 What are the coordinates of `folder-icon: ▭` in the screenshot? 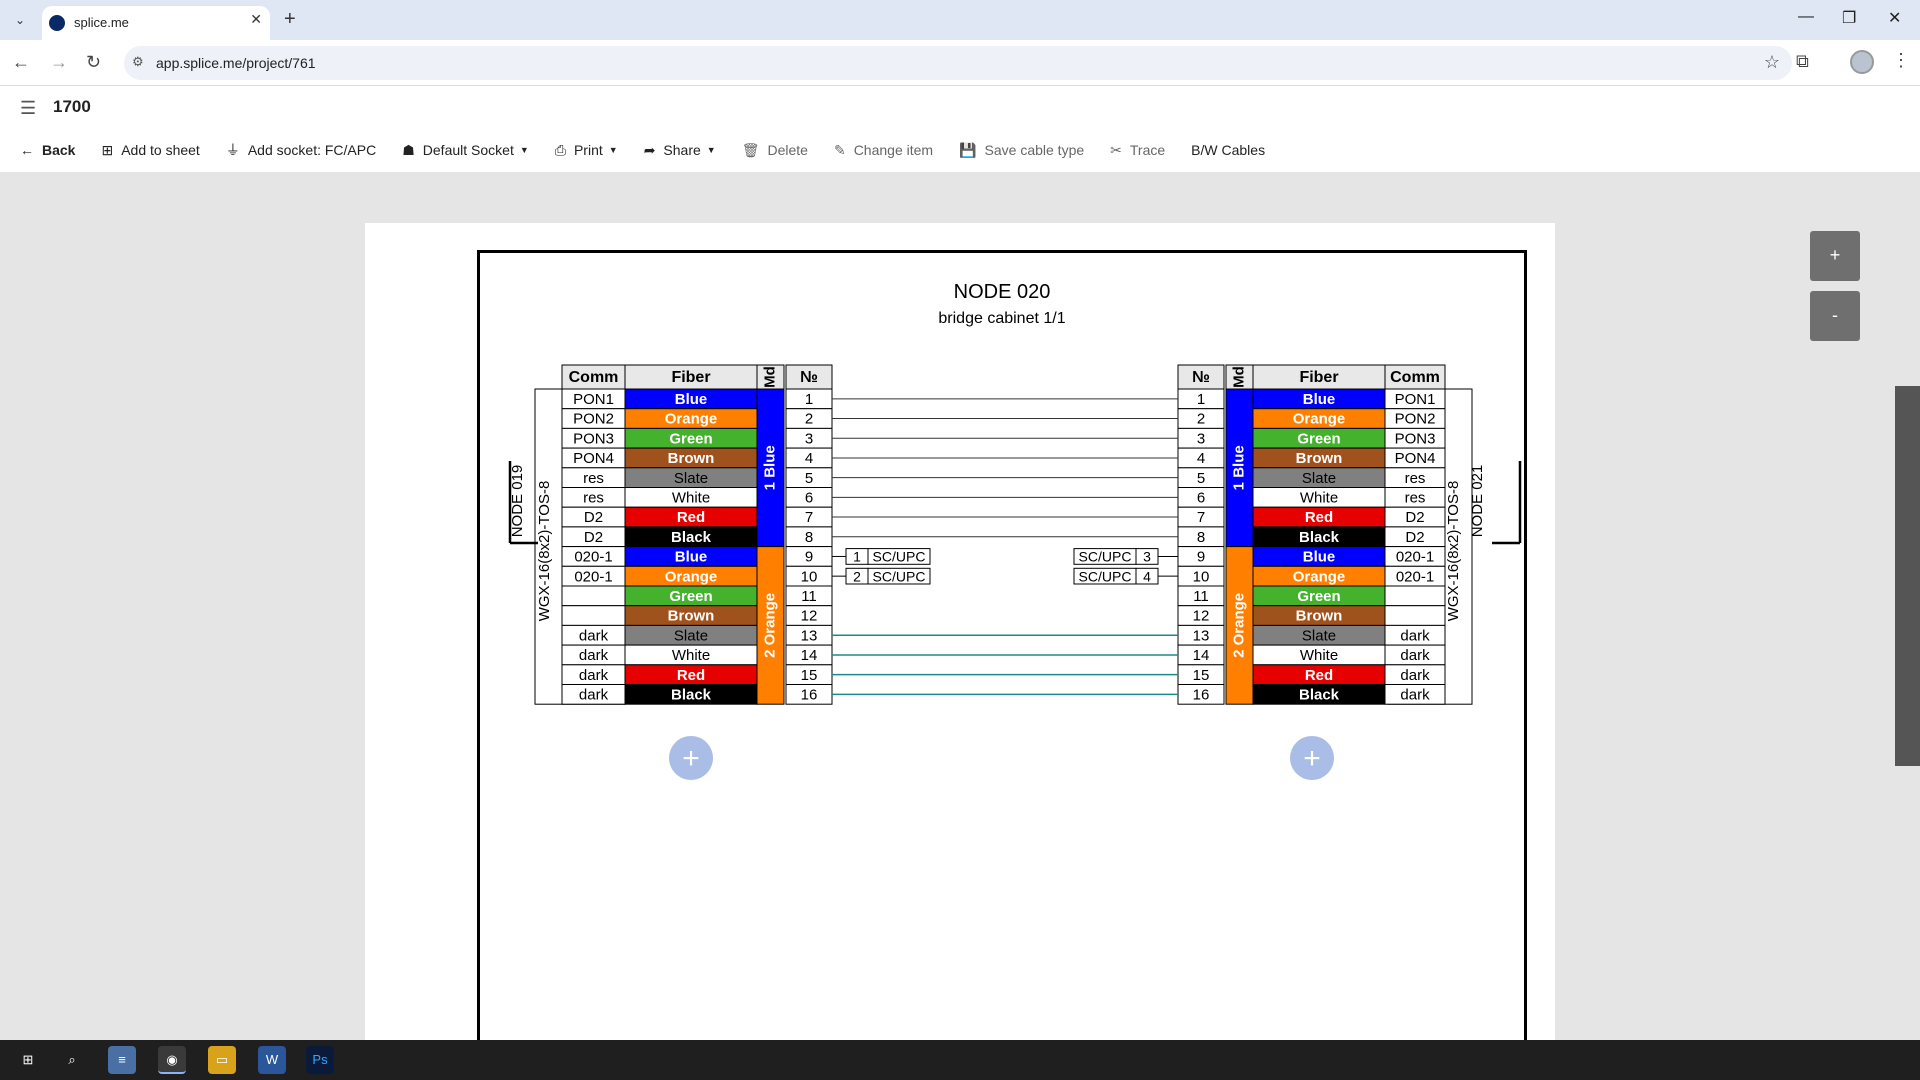 It's located at (222, 1060).